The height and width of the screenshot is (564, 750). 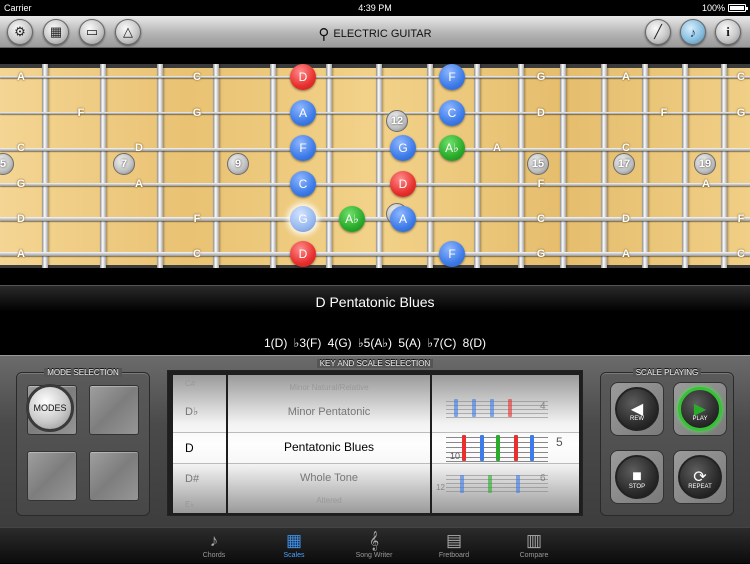 What do you see at coordinates (543, 478) in the screenshot?
I see `note-number: 6` at bounding box center [543, 478].